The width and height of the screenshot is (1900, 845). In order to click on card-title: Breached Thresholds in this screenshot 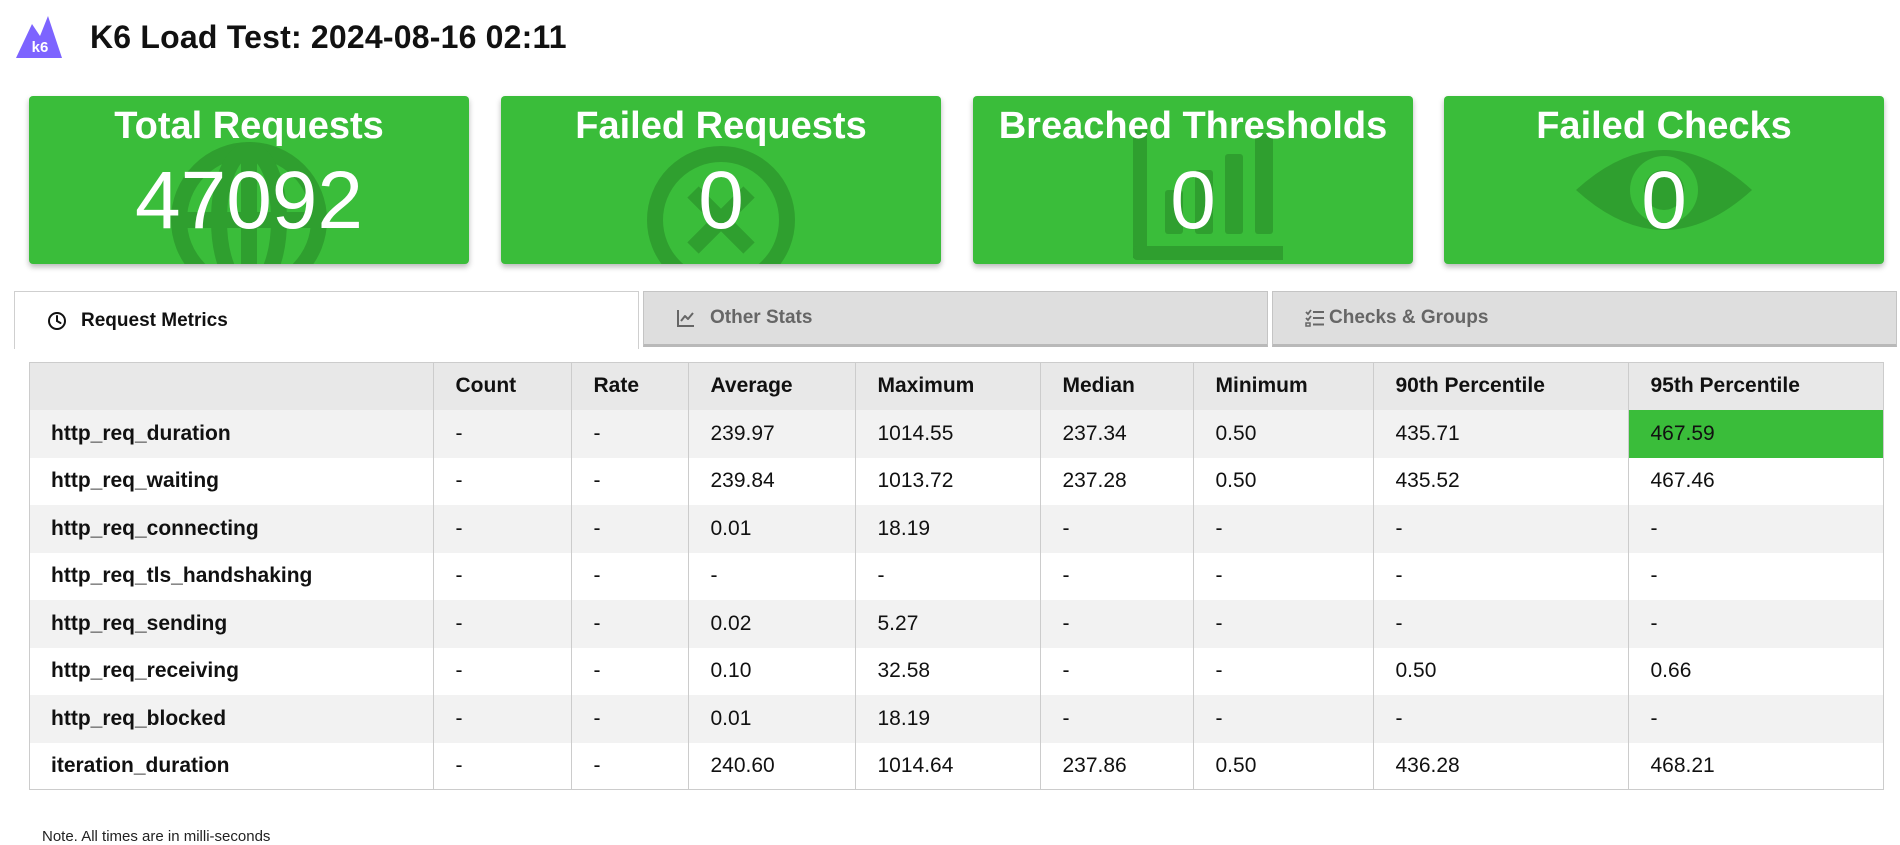, I will do `click(1193, 126)`.